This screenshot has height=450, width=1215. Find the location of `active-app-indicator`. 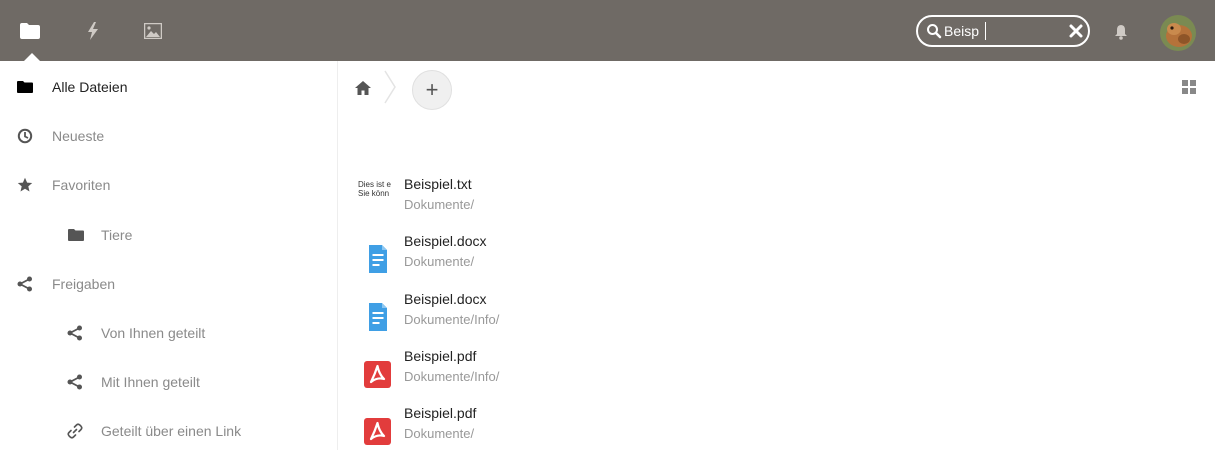

active-app-indicator is located at coordinates (32, 57).